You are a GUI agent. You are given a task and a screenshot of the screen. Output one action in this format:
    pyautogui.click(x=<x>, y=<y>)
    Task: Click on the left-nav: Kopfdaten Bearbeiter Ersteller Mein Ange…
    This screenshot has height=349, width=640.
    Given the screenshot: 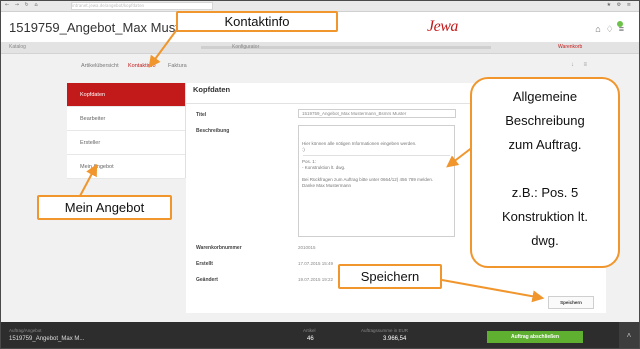 What is the action you would take?
    pyautogui.click(x=126, y=131)
    